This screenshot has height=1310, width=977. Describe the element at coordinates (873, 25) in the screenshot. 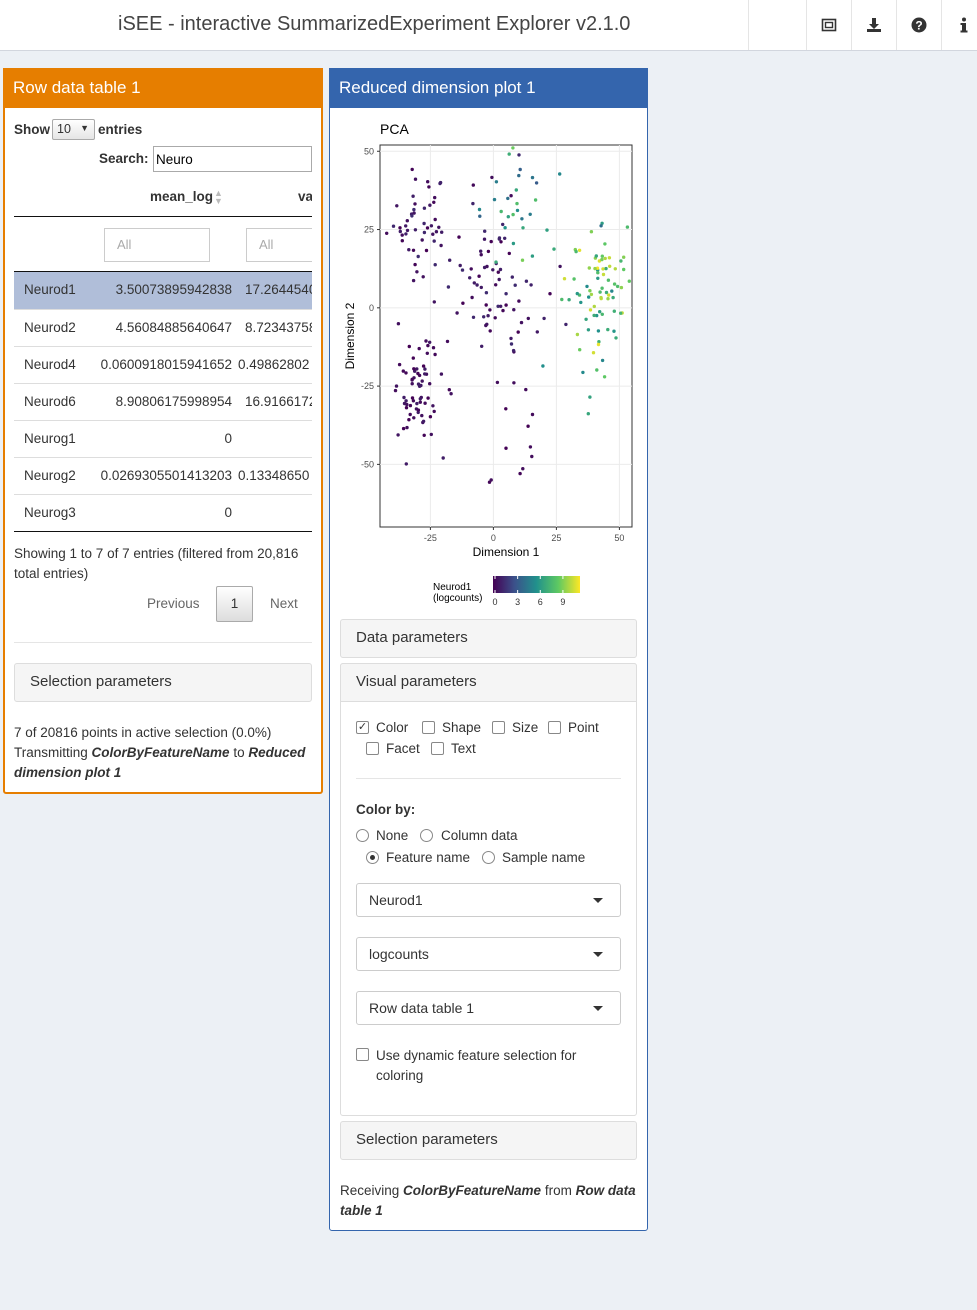

I see `download-button` at that location.